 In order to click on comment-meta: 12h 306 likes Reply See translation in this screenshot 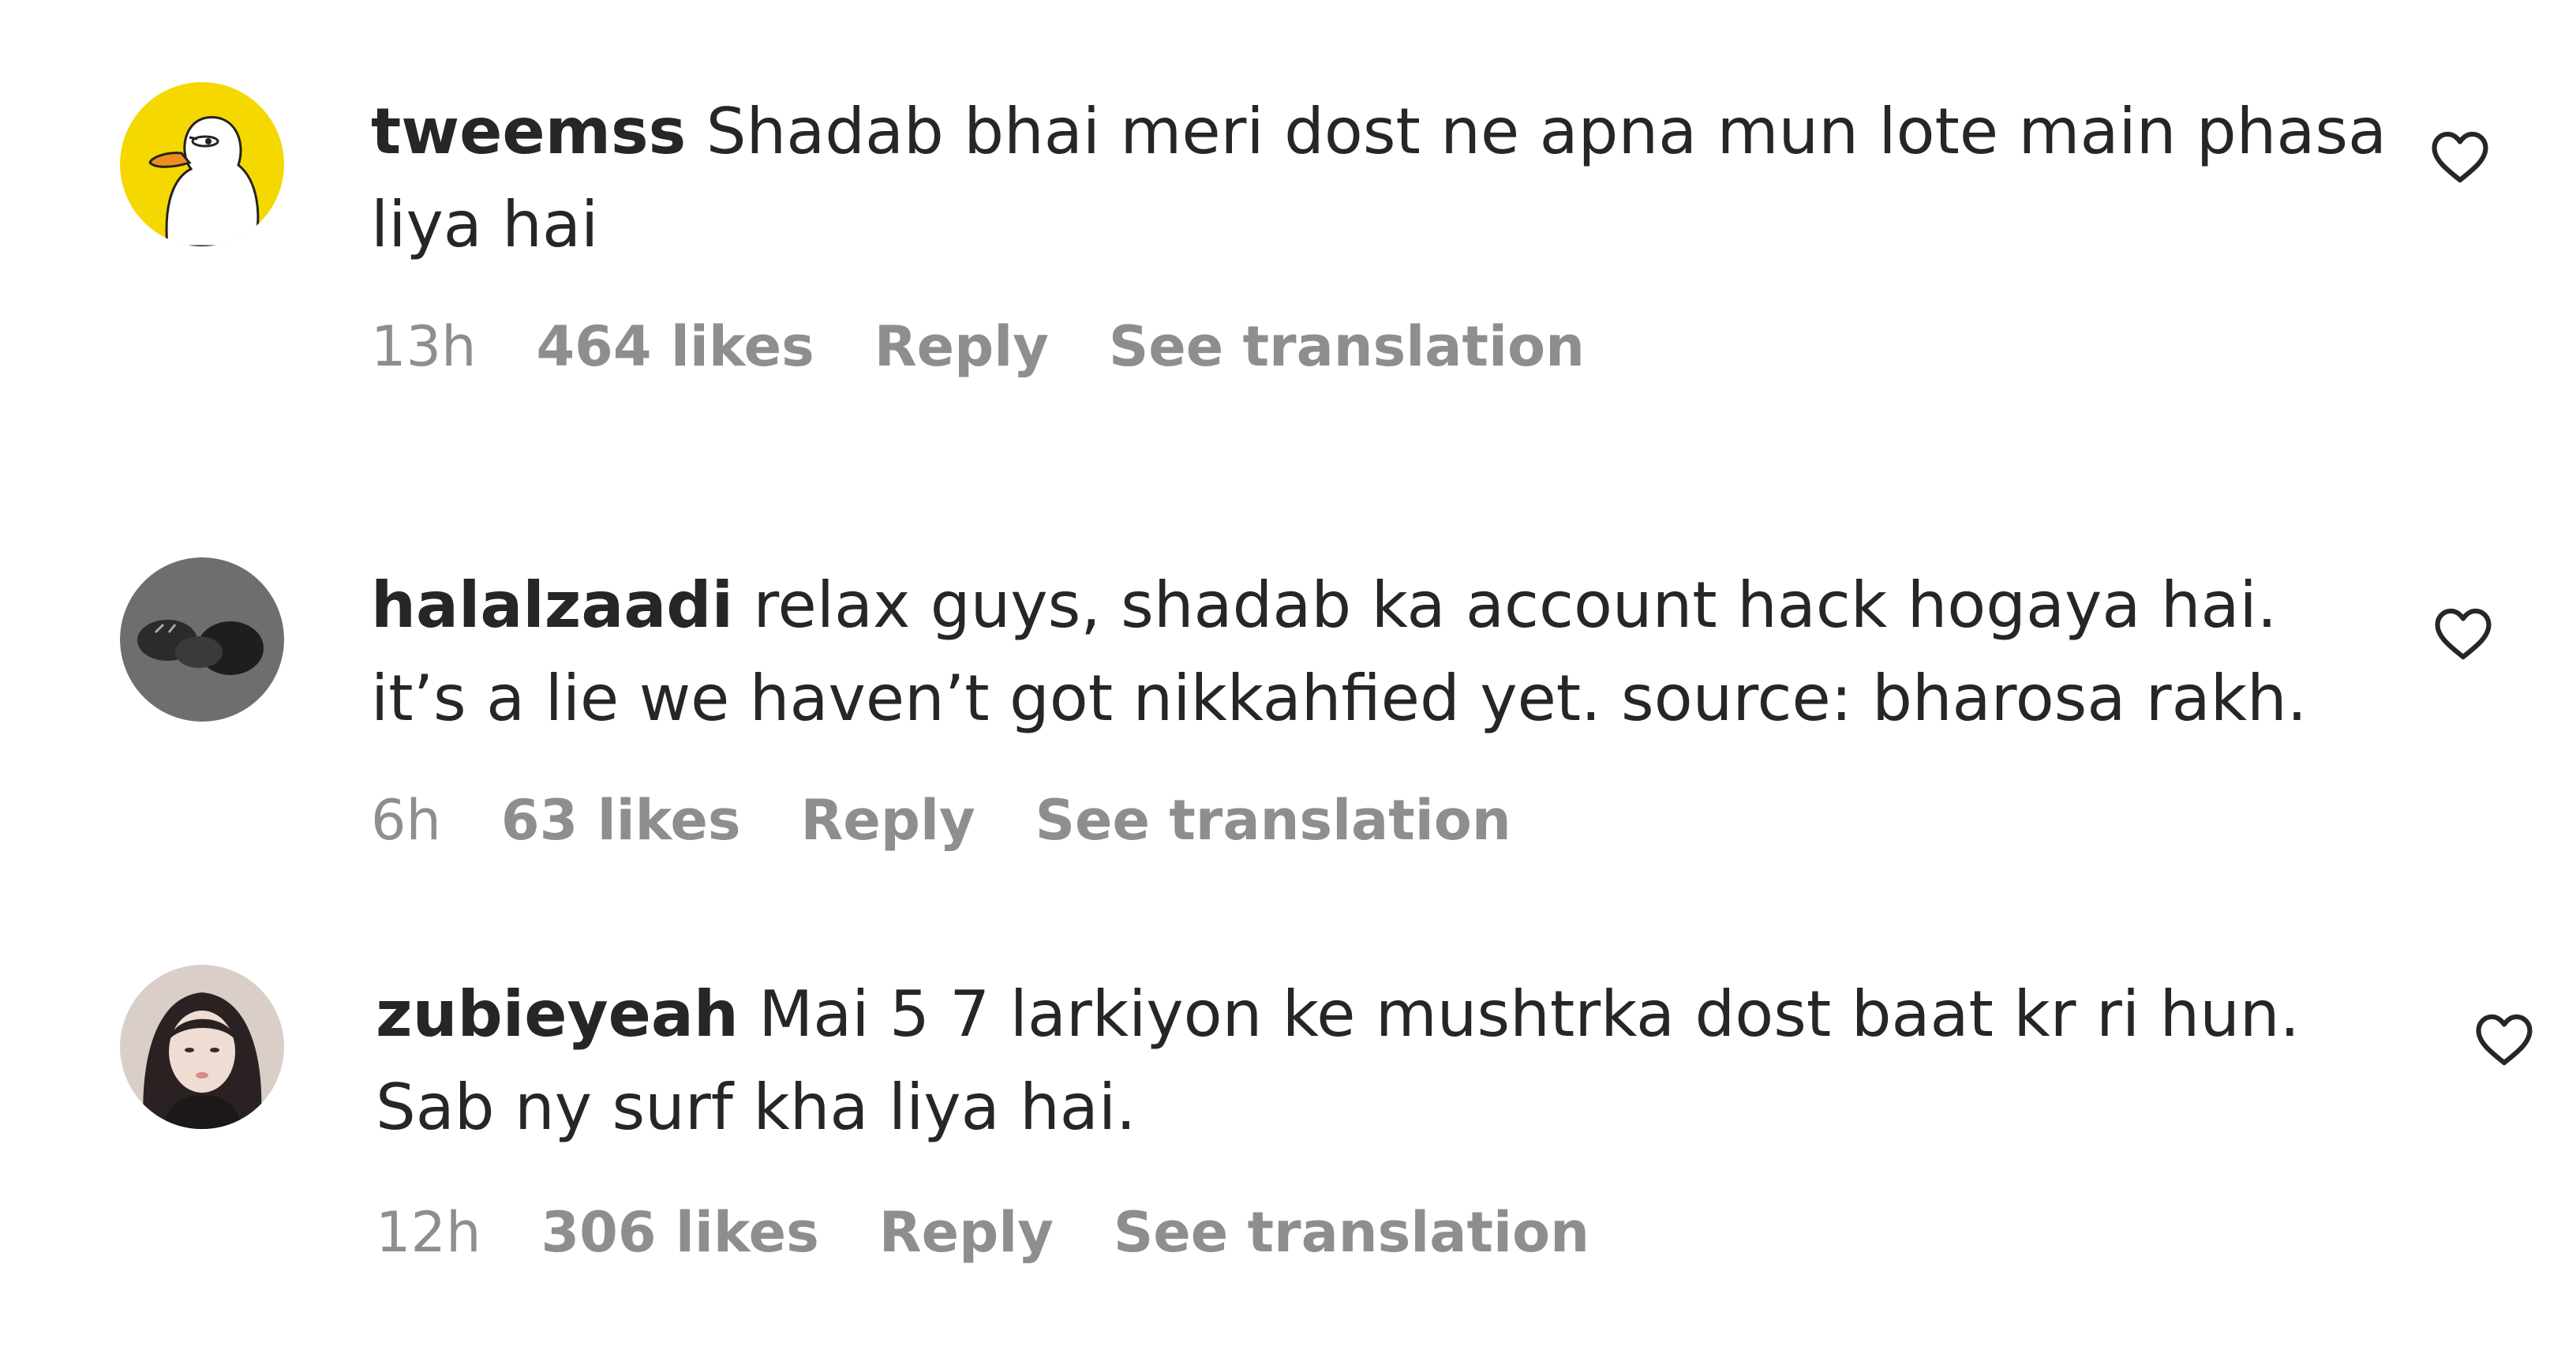, I will do `click(1012, 1233)`.